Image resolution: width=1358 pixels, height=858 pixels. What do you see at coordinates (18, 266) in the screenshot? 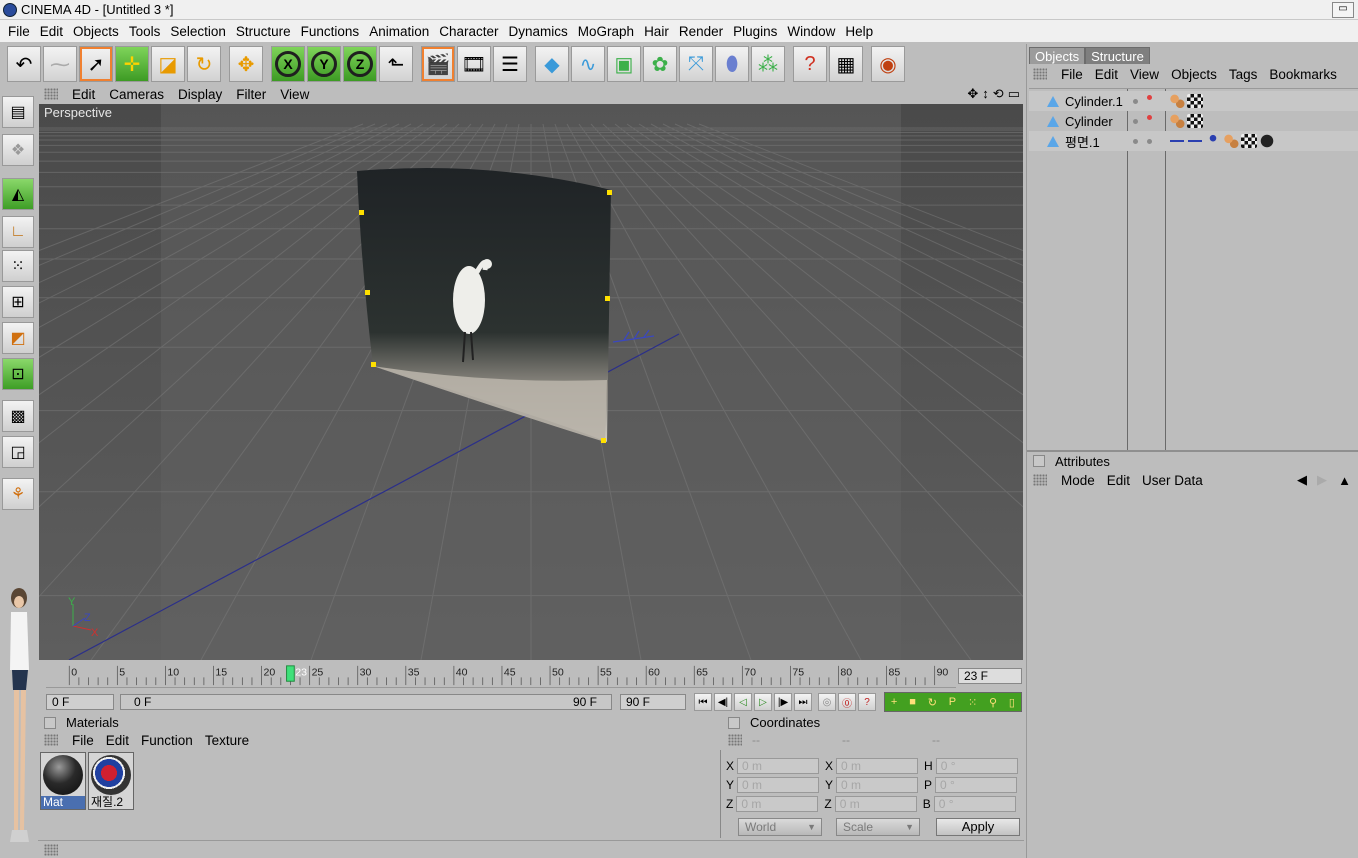
I see `points-mode-icon: ⁙` at bounding box center [18, 266].